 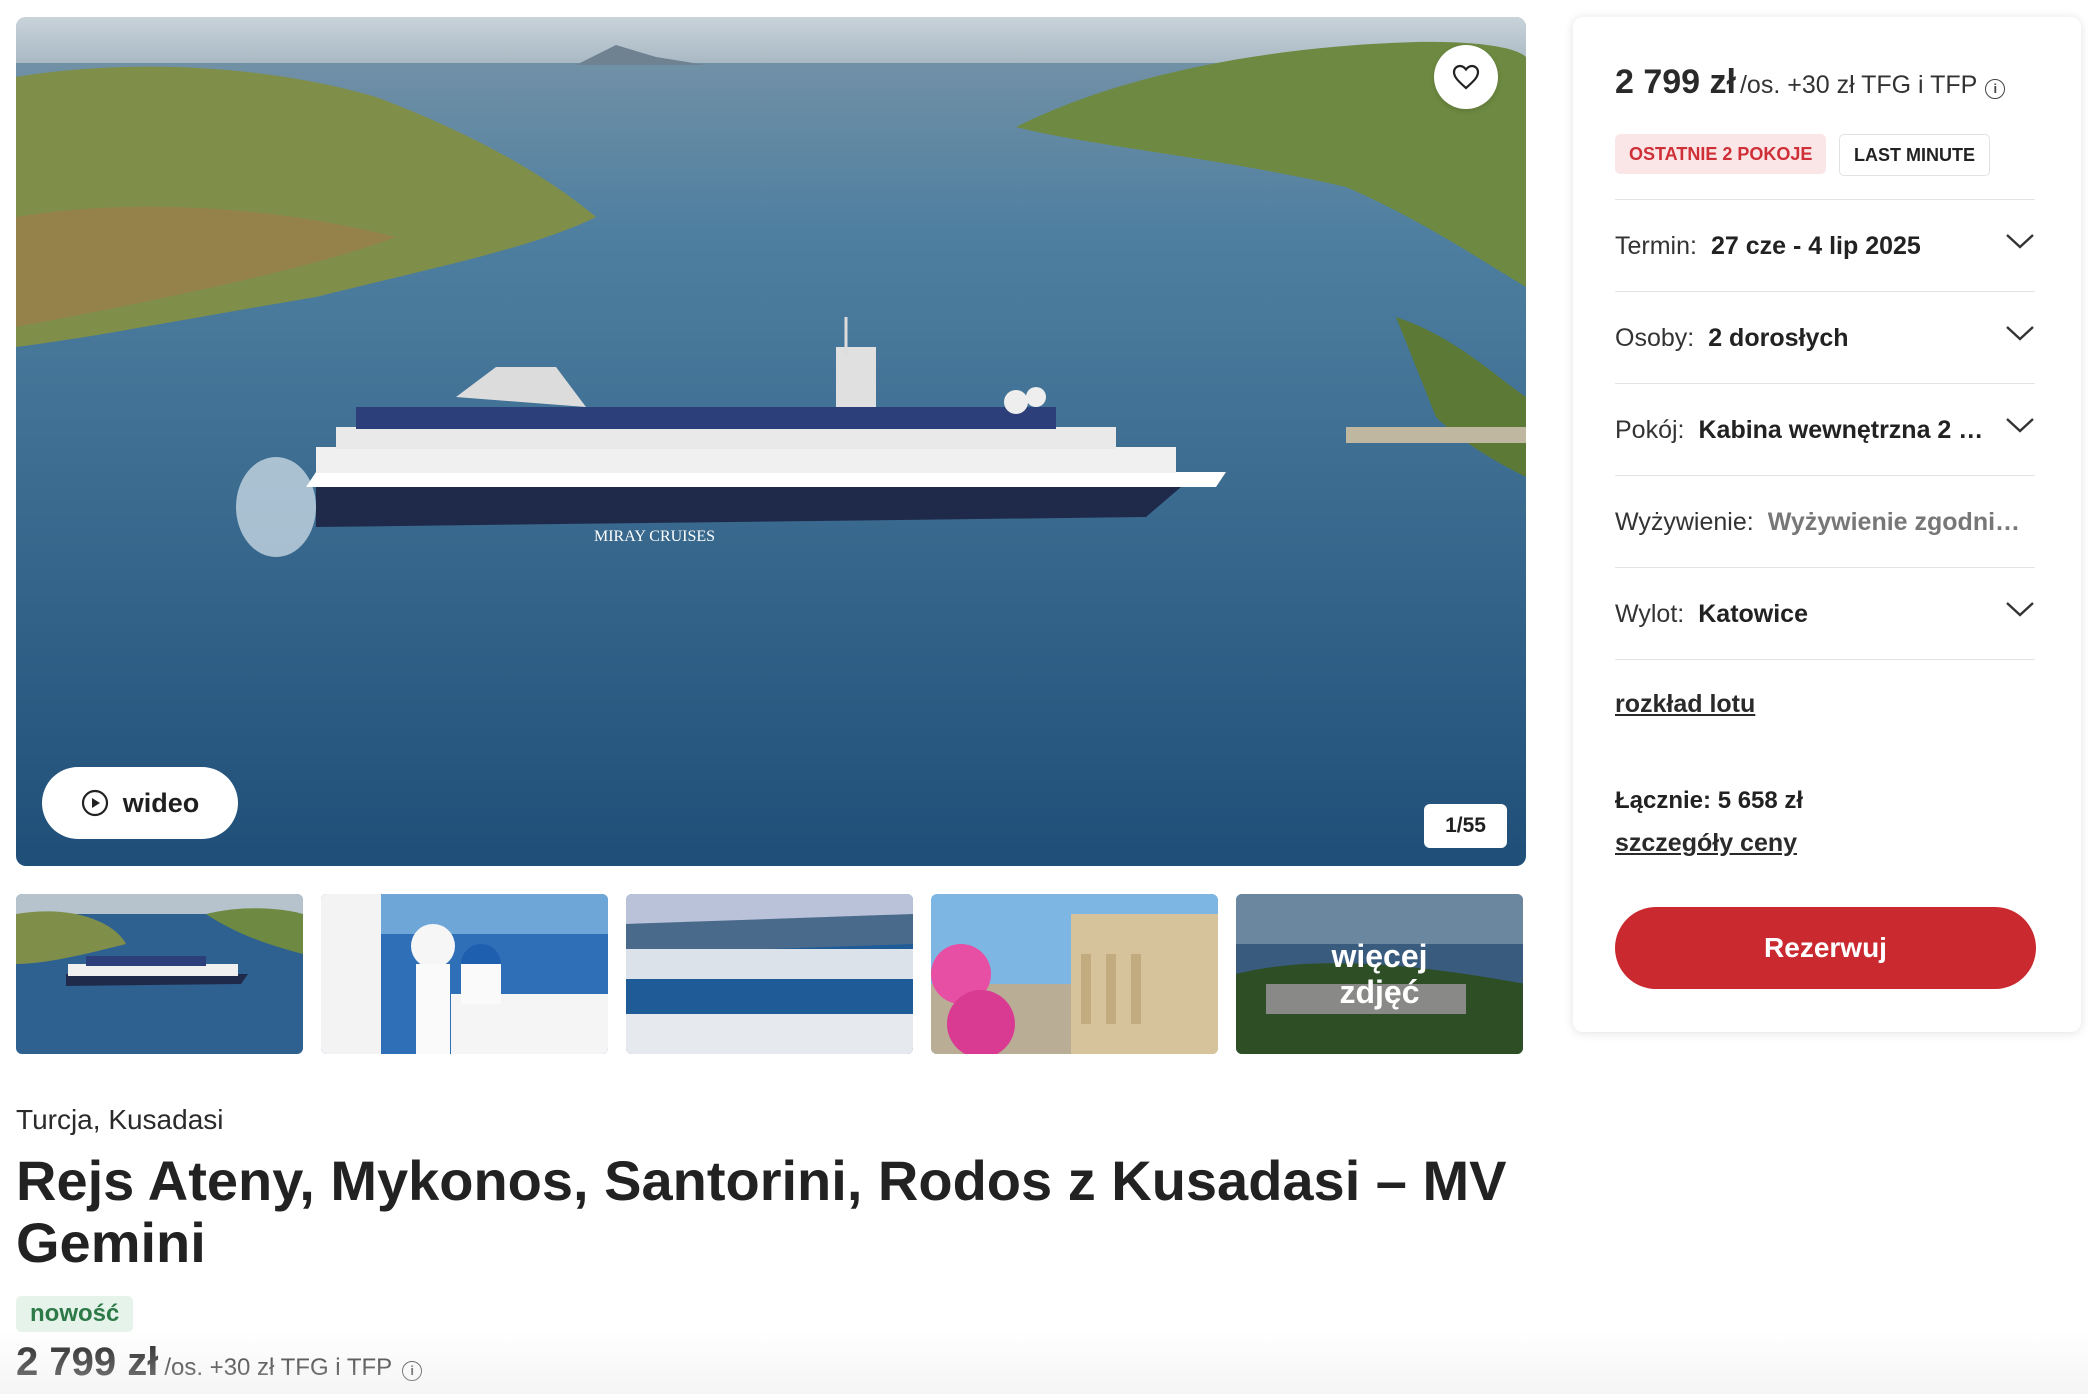 I want to click on persons-value: 2 dorosłych, so click(x=1778, y=337).